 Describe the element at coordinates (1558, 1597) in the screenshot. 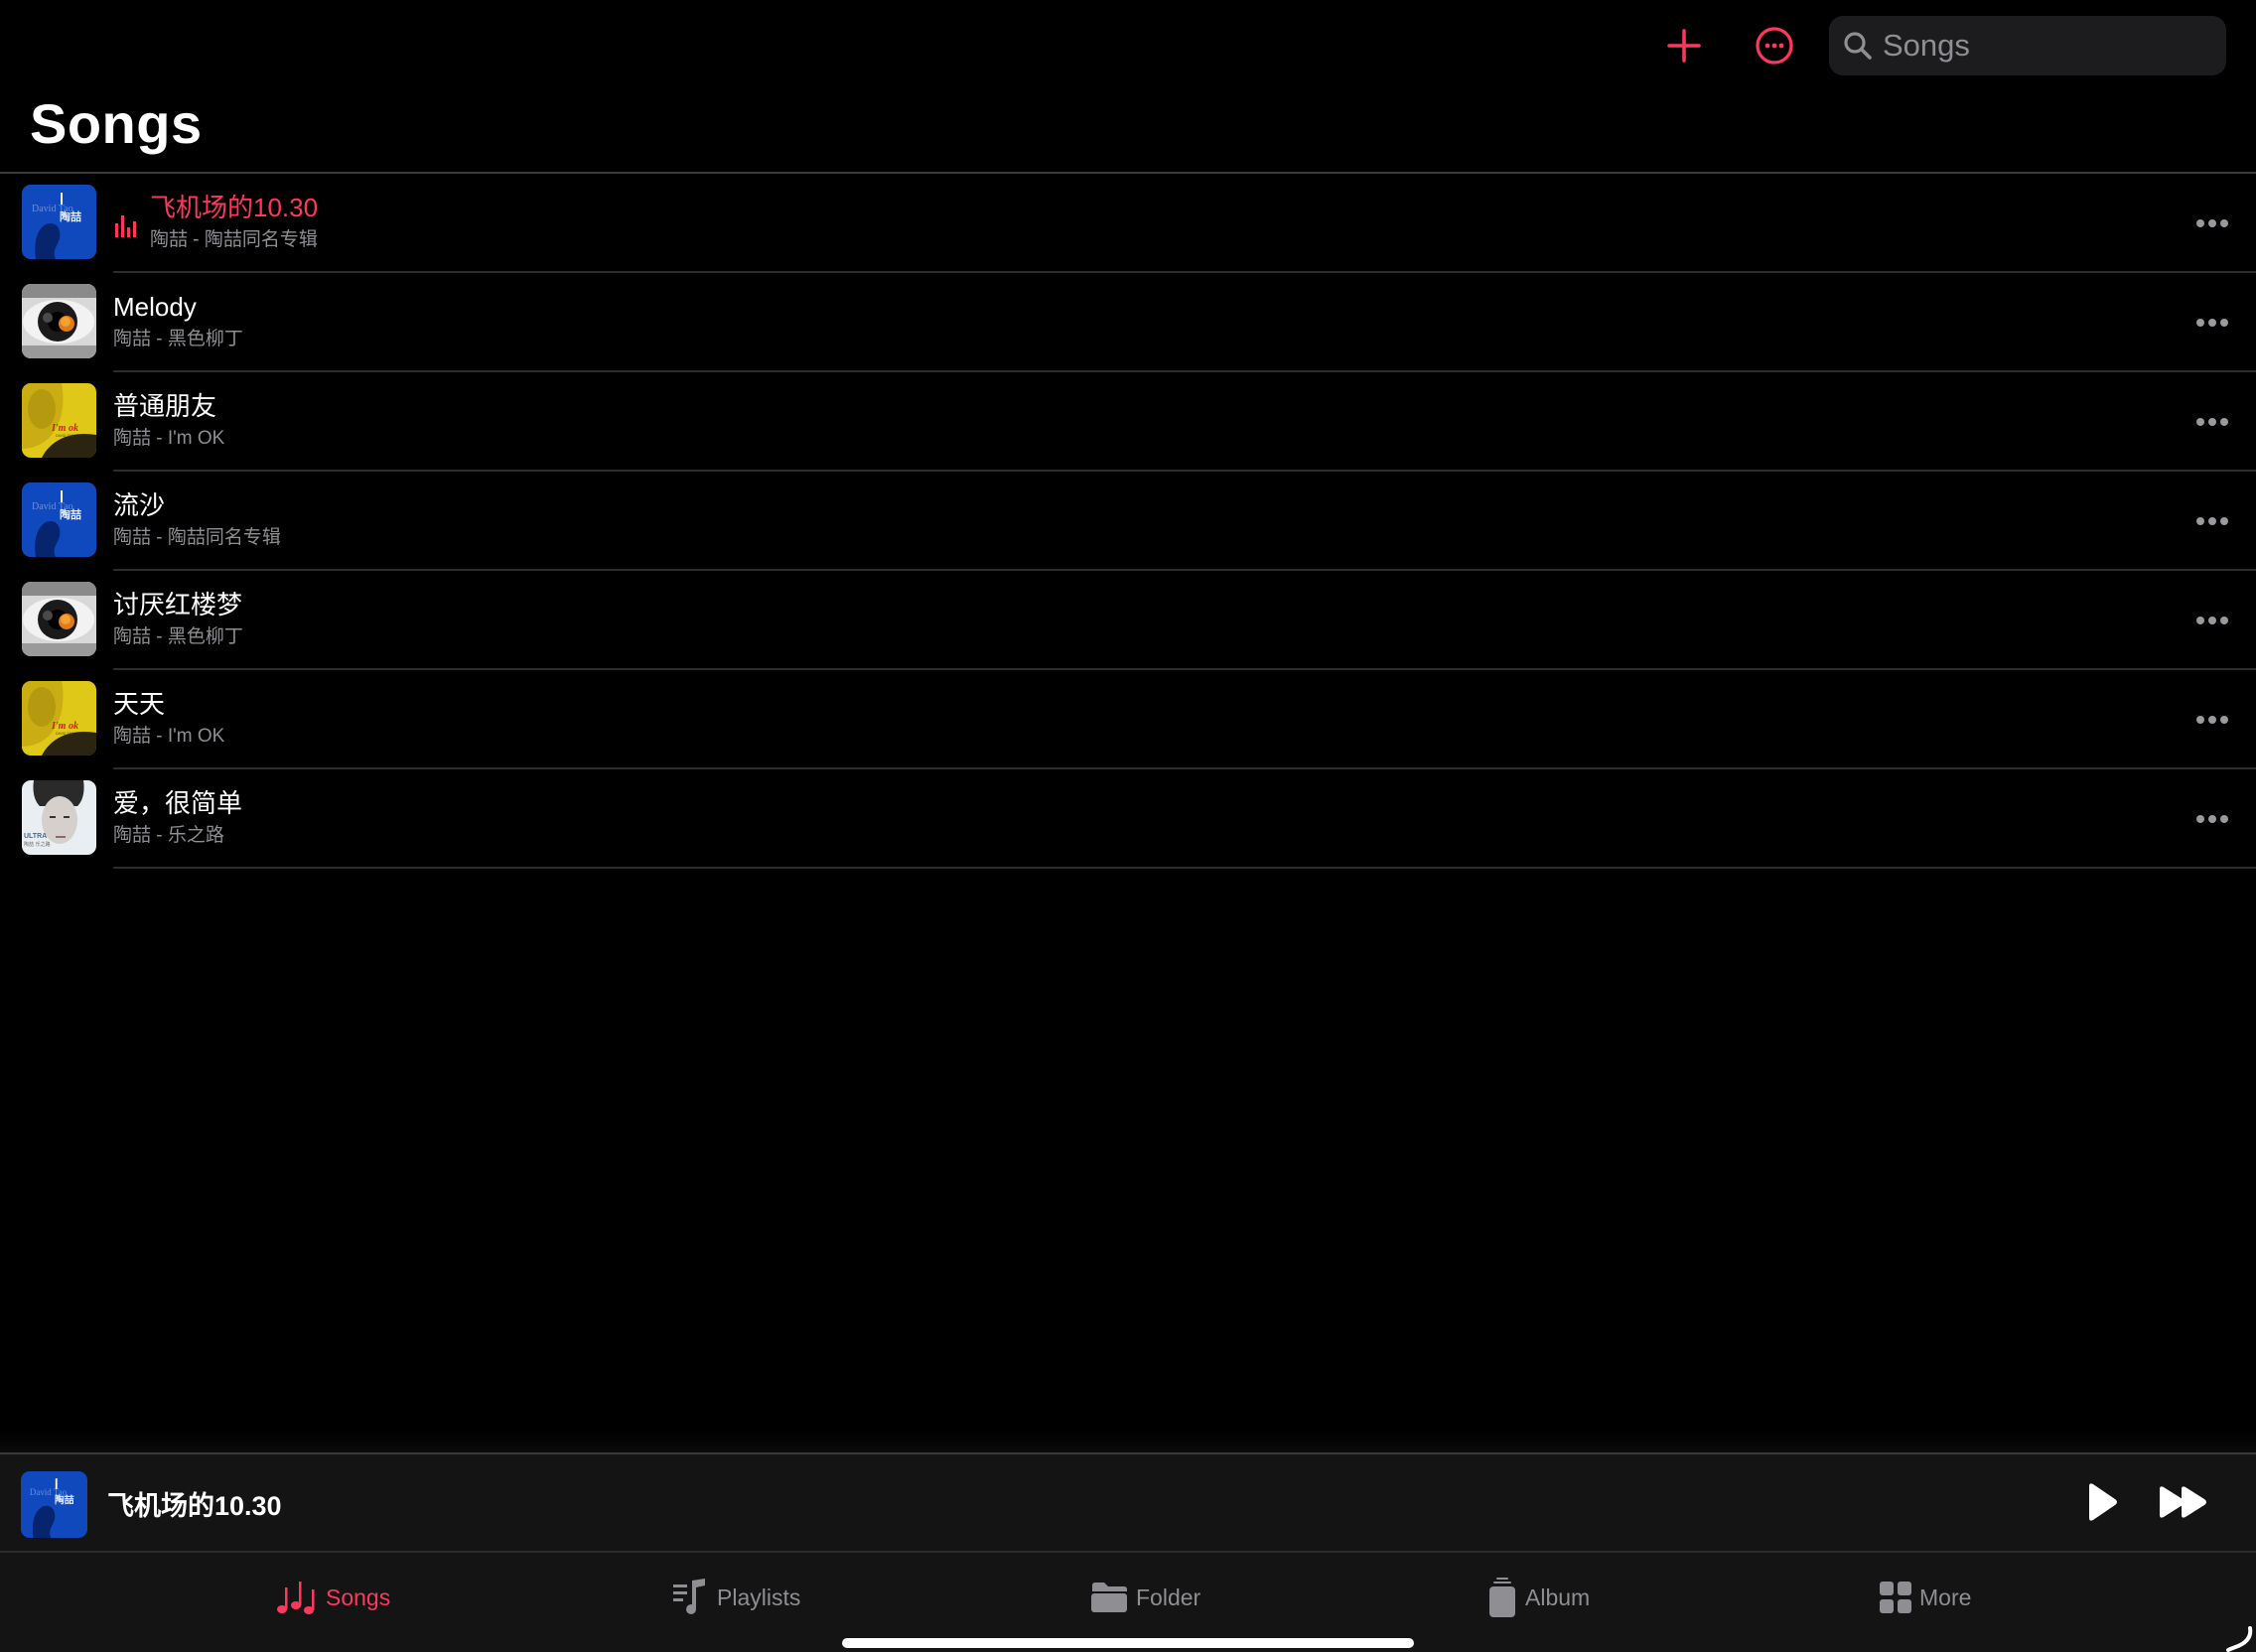

I see `tab-label: Album` at that location.